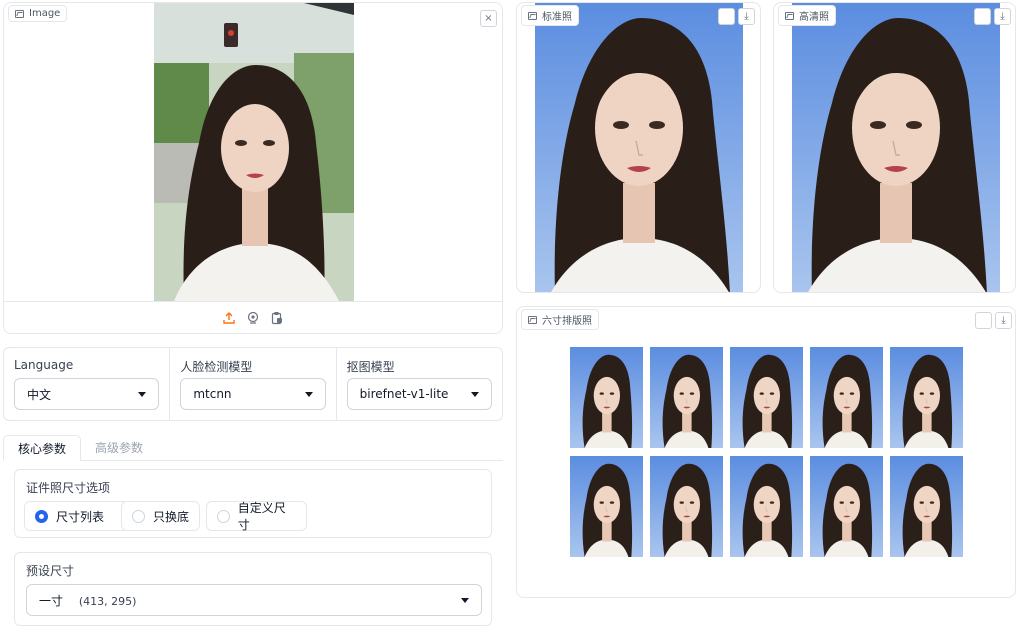 The height and width of the screenshot is (636, 1021). I want to click on tab-core-params: 核心参数, so click(42, 448).